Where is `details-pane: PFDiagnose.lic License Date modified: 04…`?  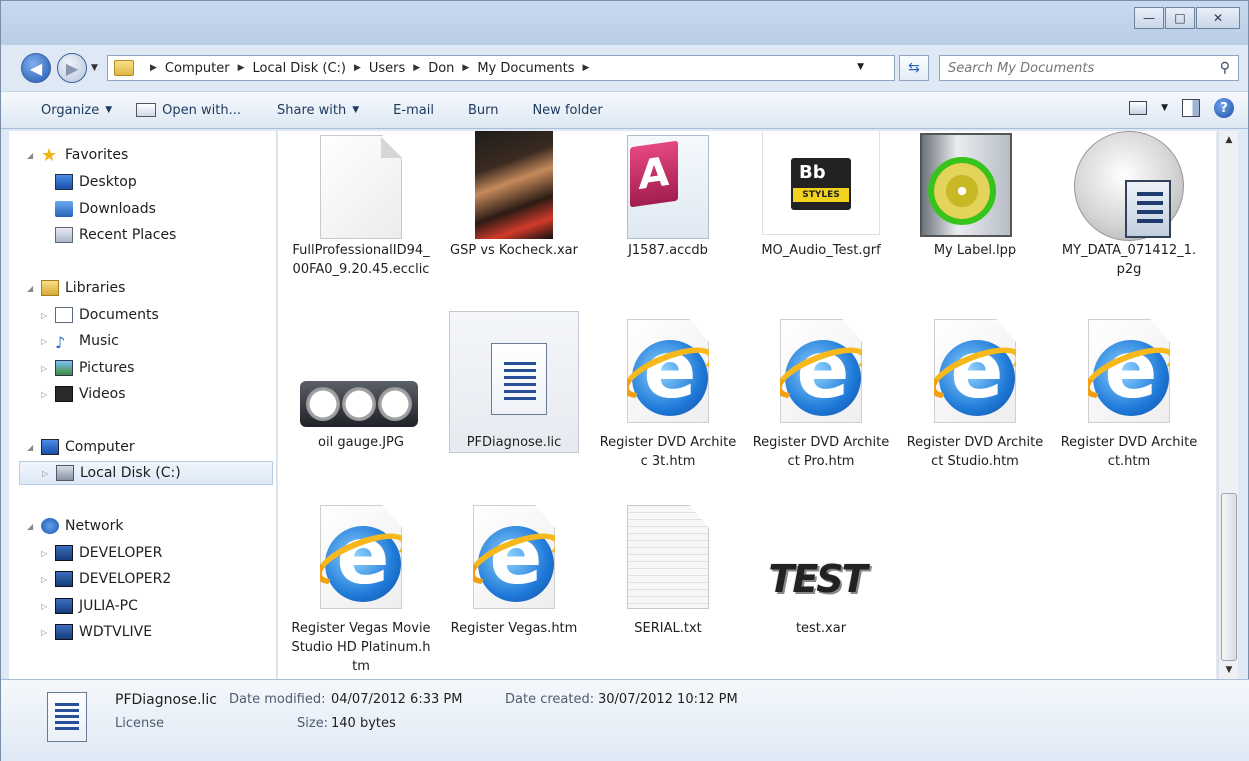
details-pane: PFDiagnose.lic License Date modified: 04… is located at coordinates (625, 720).